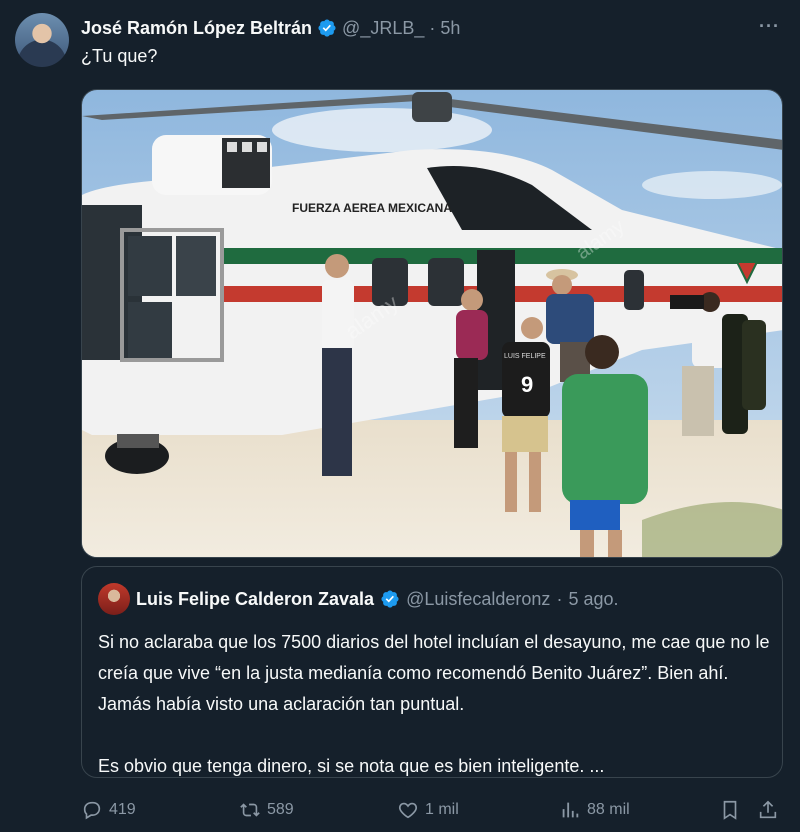 This screenshot has height=832, width=800. What do you see at coordinates (450, 28) in the screenshot?
I see `tweet-time: 5h` at bounding box center [450, 28].